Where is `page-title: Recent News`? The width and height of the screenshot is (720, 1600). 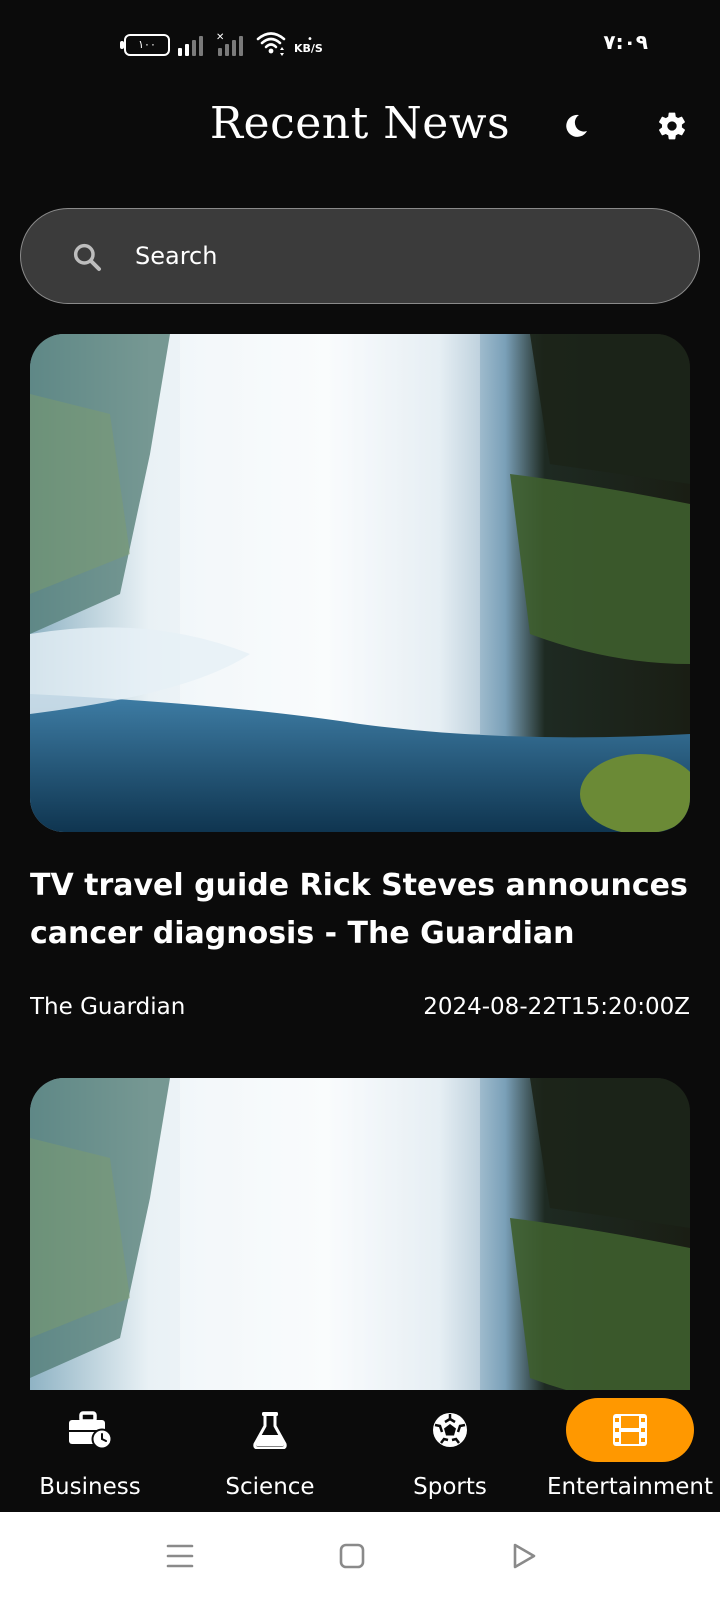
page-title: Recent News is located at coordinates (360, 123).